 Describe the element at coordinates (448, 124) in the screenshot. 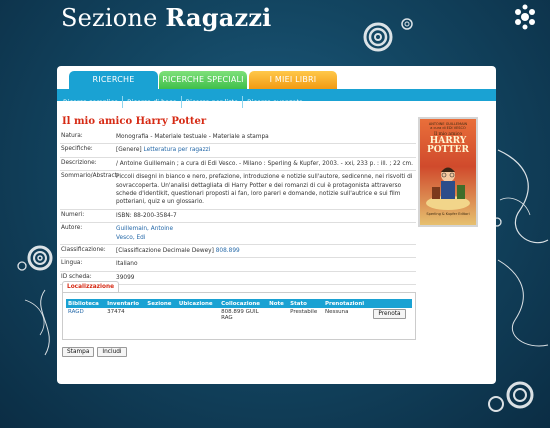

I see `cover-author: ANTOINE GUILLEMAIN` at that location.